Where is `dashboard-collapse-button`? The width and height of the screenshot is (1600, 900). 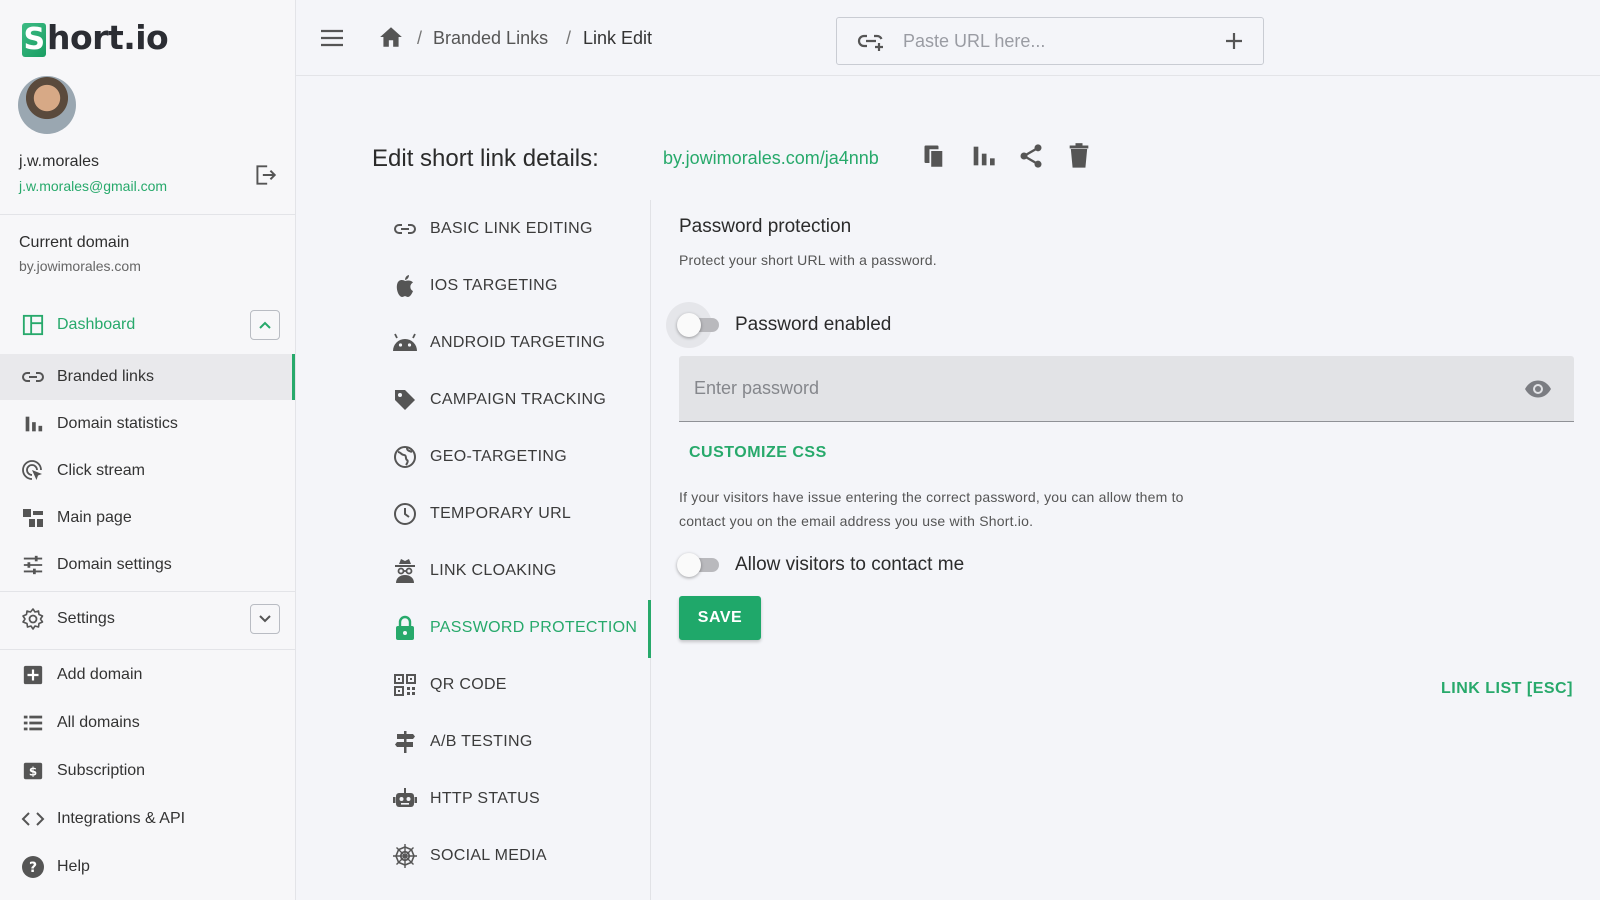
dashboard-collapse-button is located at coordinates (265, 325).